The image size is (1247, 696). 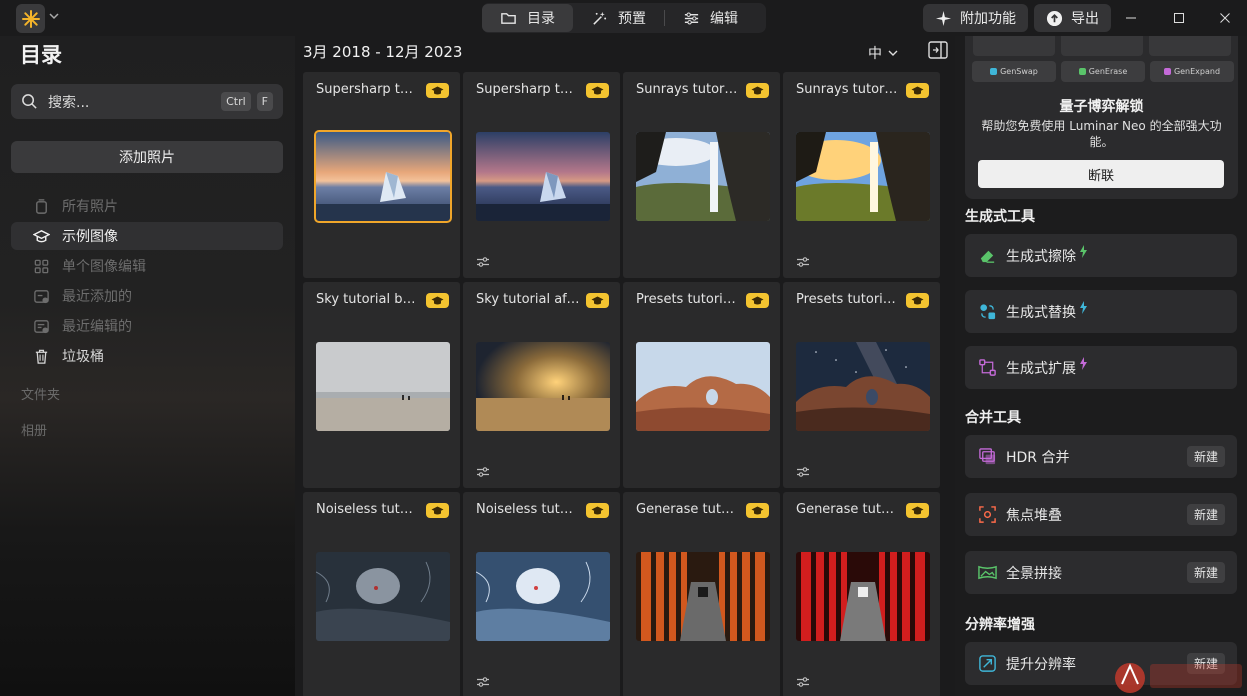 I want to click on date-range: 3月 2018 - 12月 2023, so click(x=383, y=52).